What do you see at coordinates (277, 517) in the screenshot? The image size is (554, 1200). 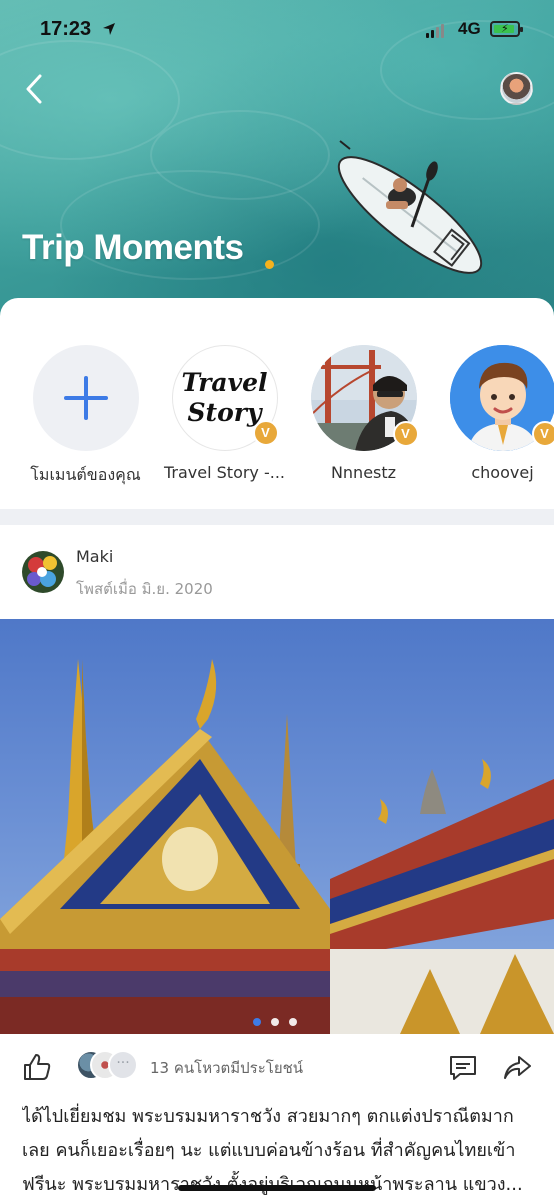 I see `section-divider` at bounding box center [277, 517].